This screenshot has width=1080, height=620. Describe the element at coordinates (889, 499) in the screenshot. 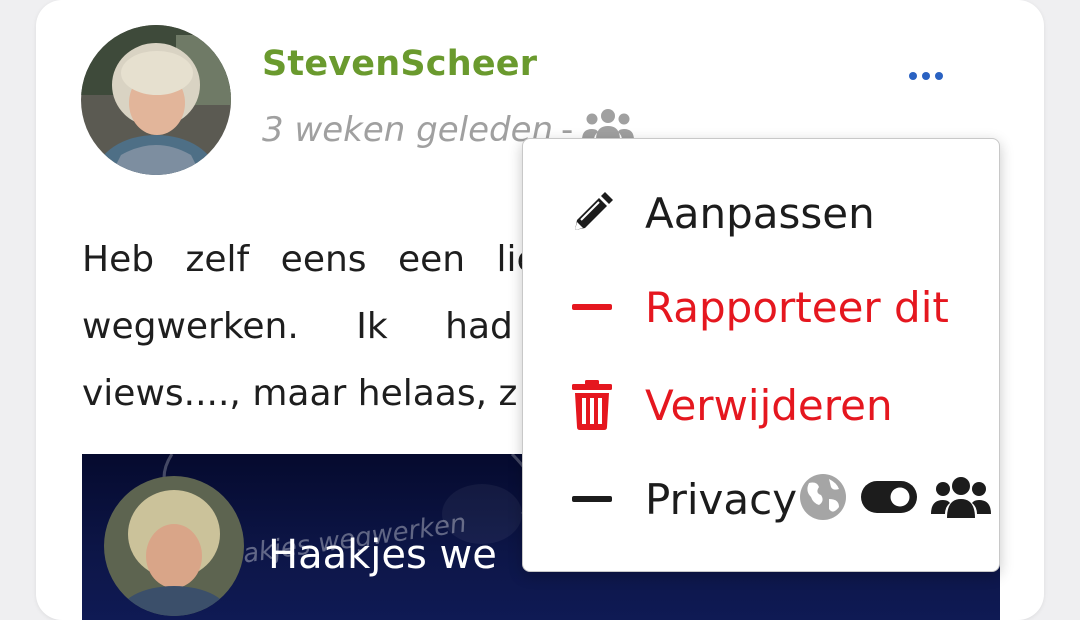

I see `toggle-icon` at that location.